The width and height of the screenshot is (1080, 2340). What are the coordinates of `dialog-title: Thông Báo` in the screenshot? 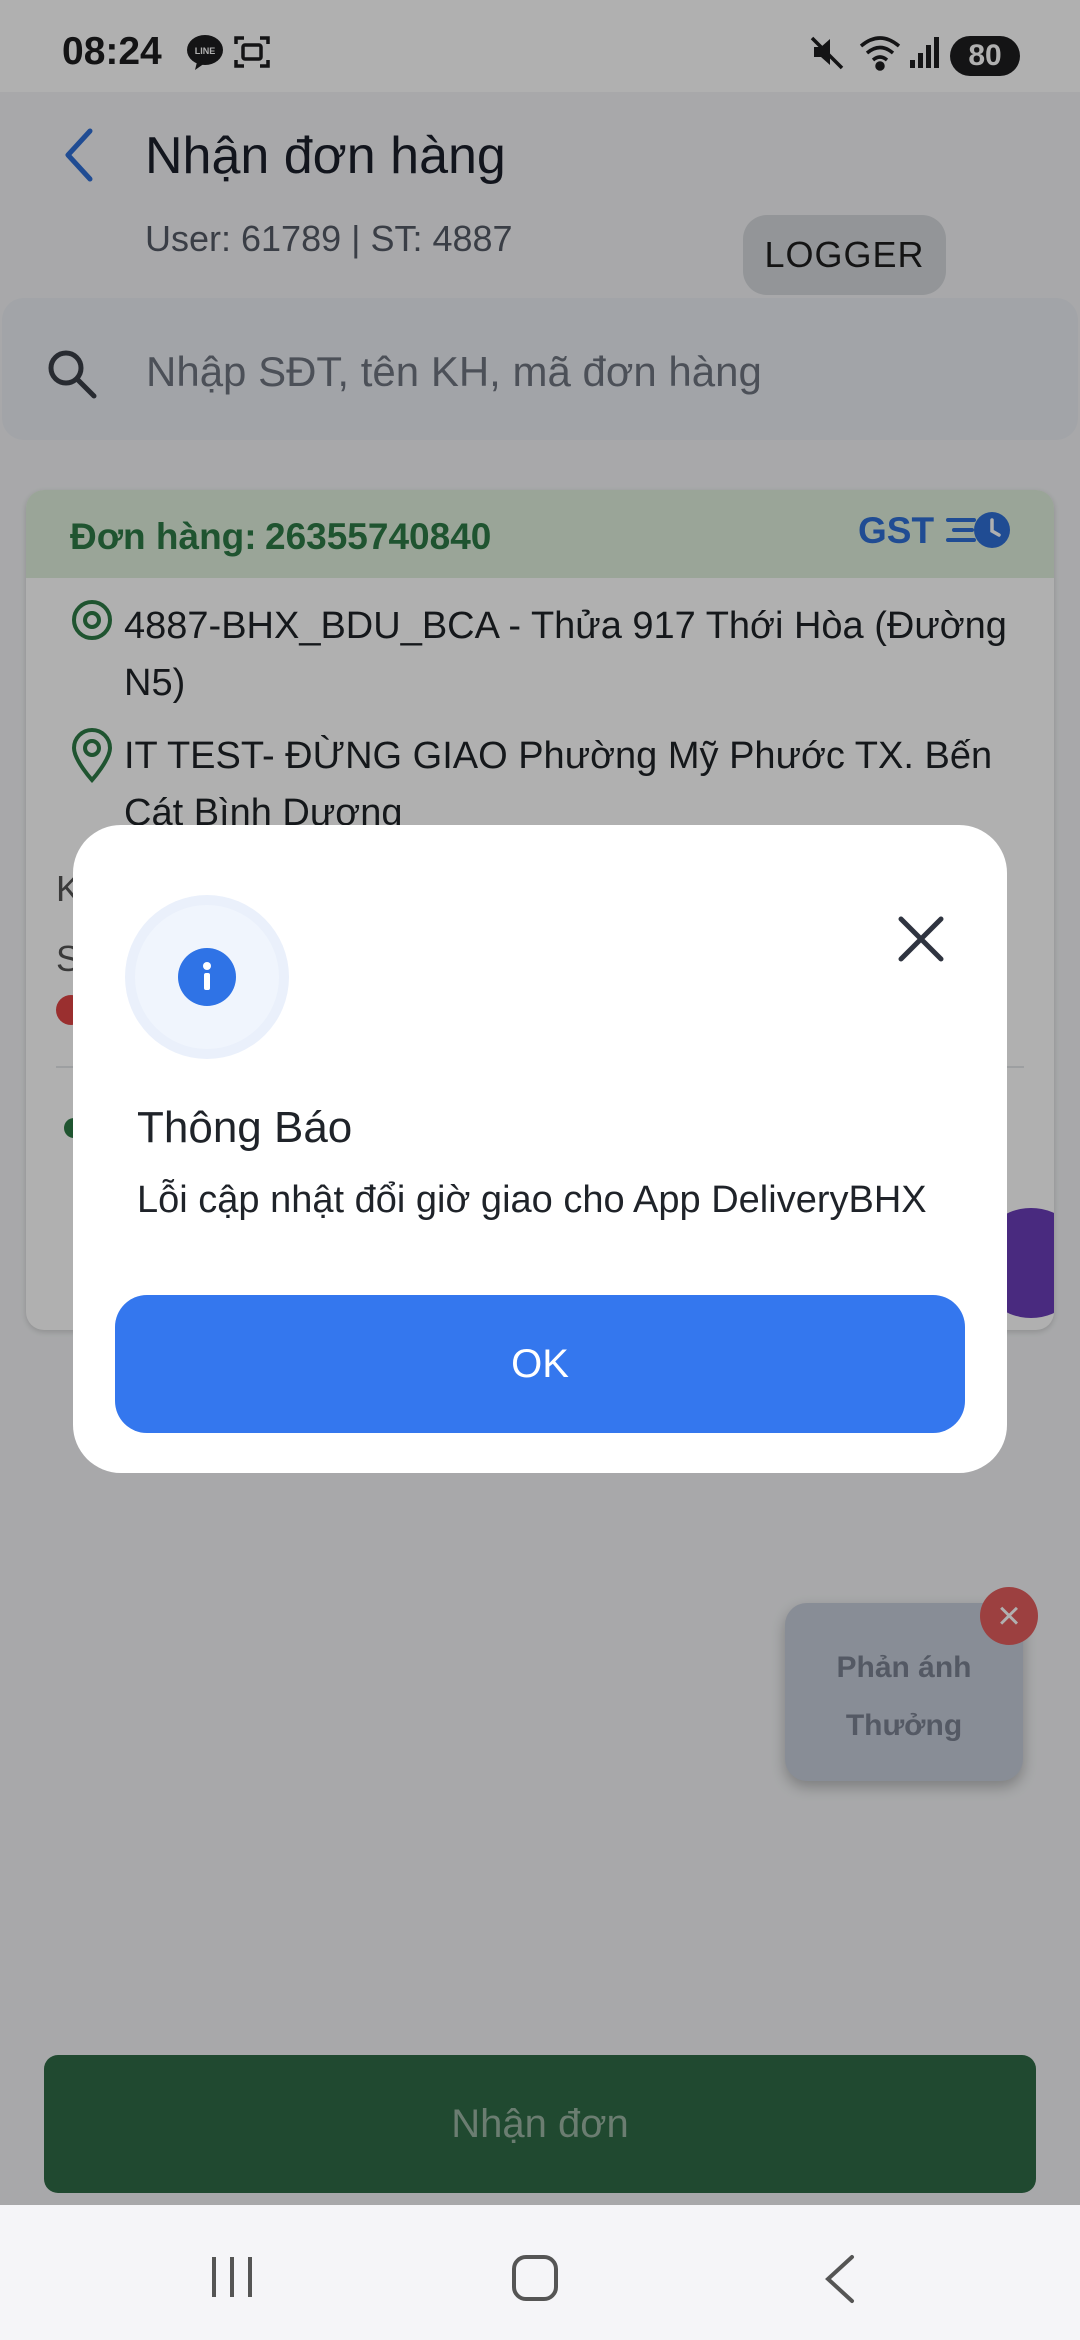 It's located at (245, 1127).